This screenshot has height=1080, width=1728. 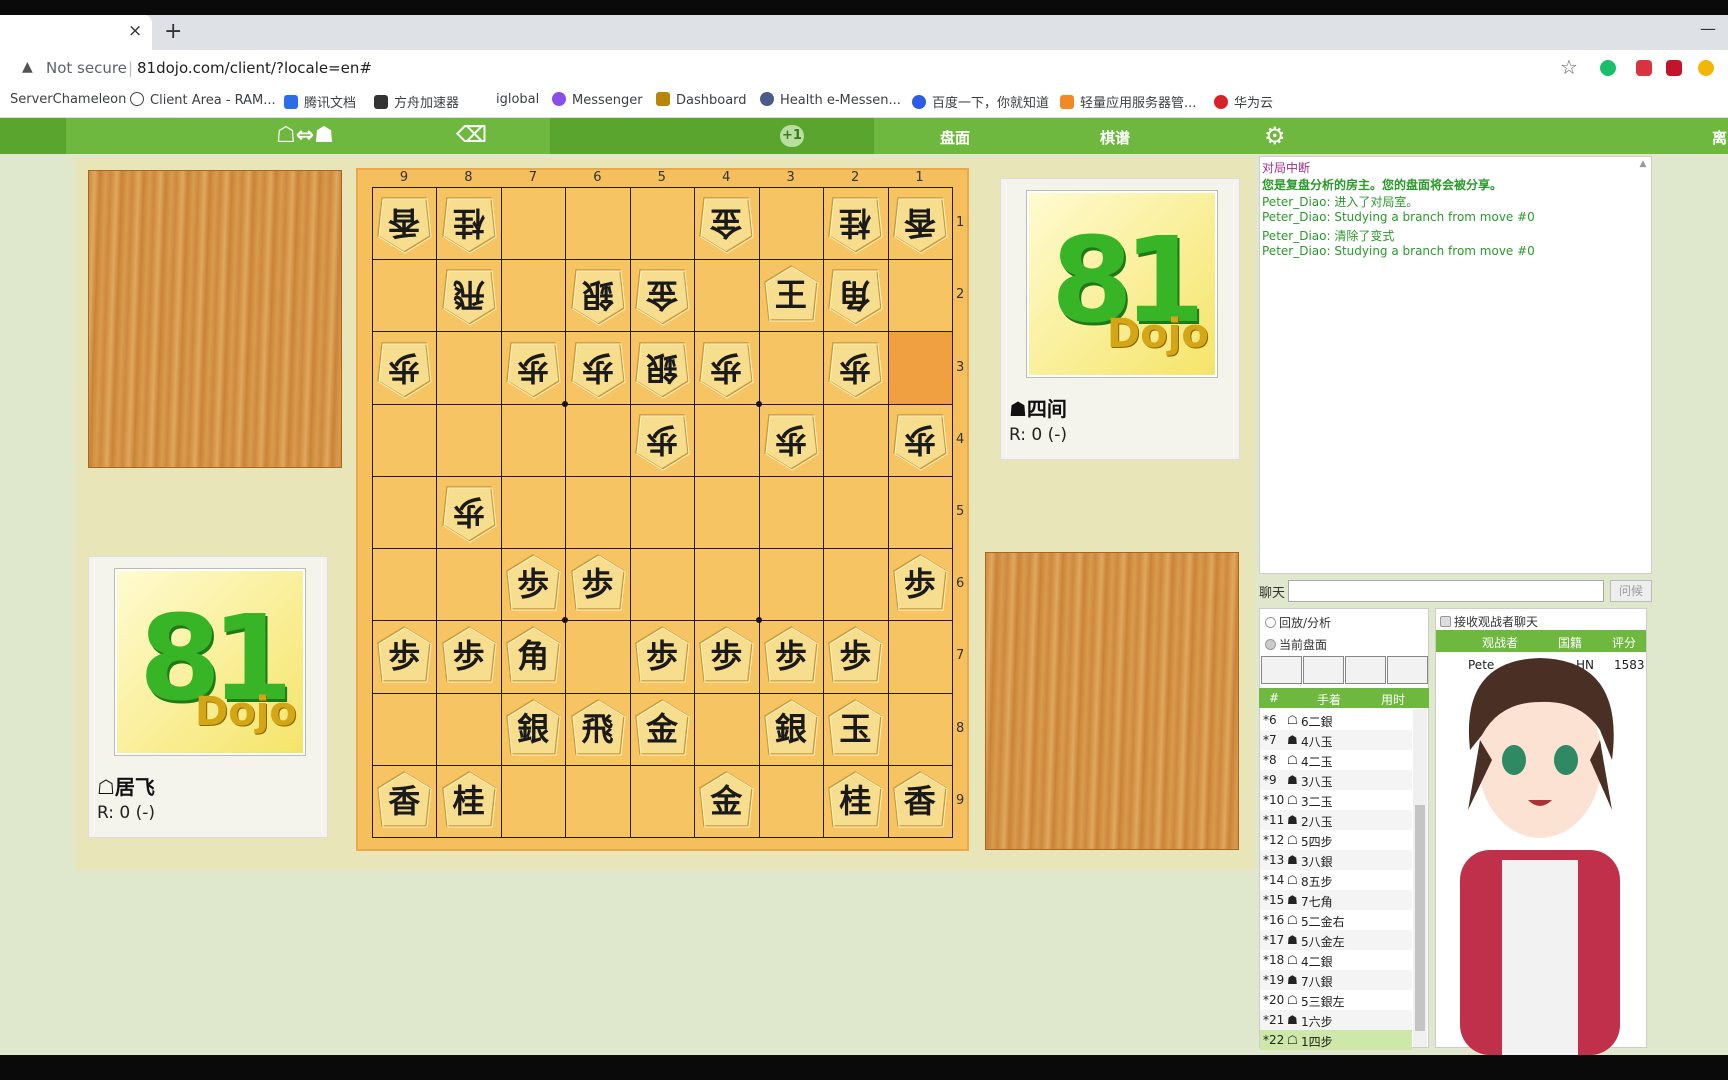 I want to click on sente-piece: 玉, so click(x=855, y=729).